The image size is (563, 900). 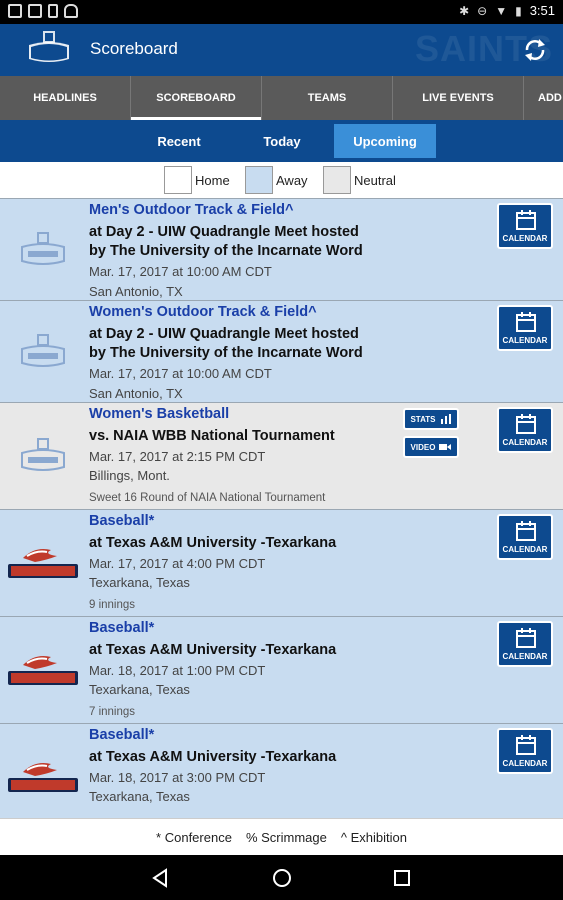 I want to click on tab-live-events: LIVE EVENTS, so click(x=458, y=98).